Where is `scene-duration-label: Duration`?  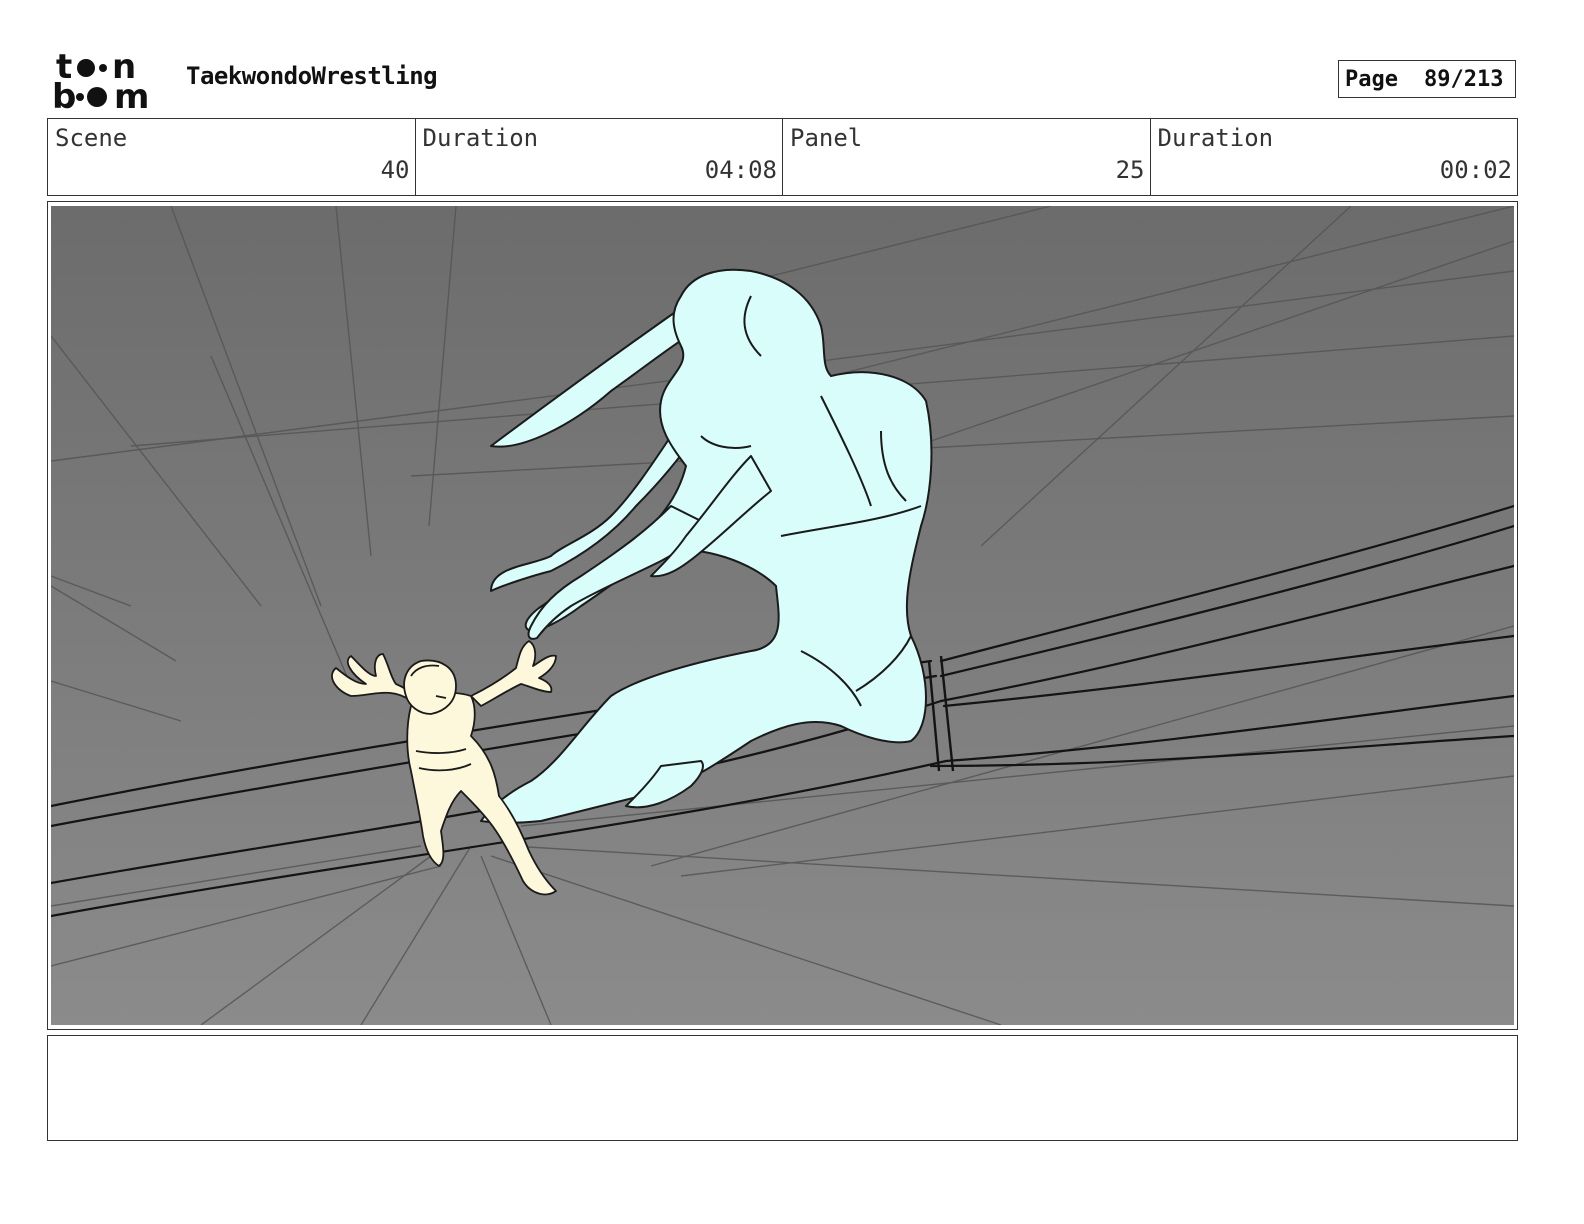 scene-duration-label: Duration is located at coordinates (480, 138).